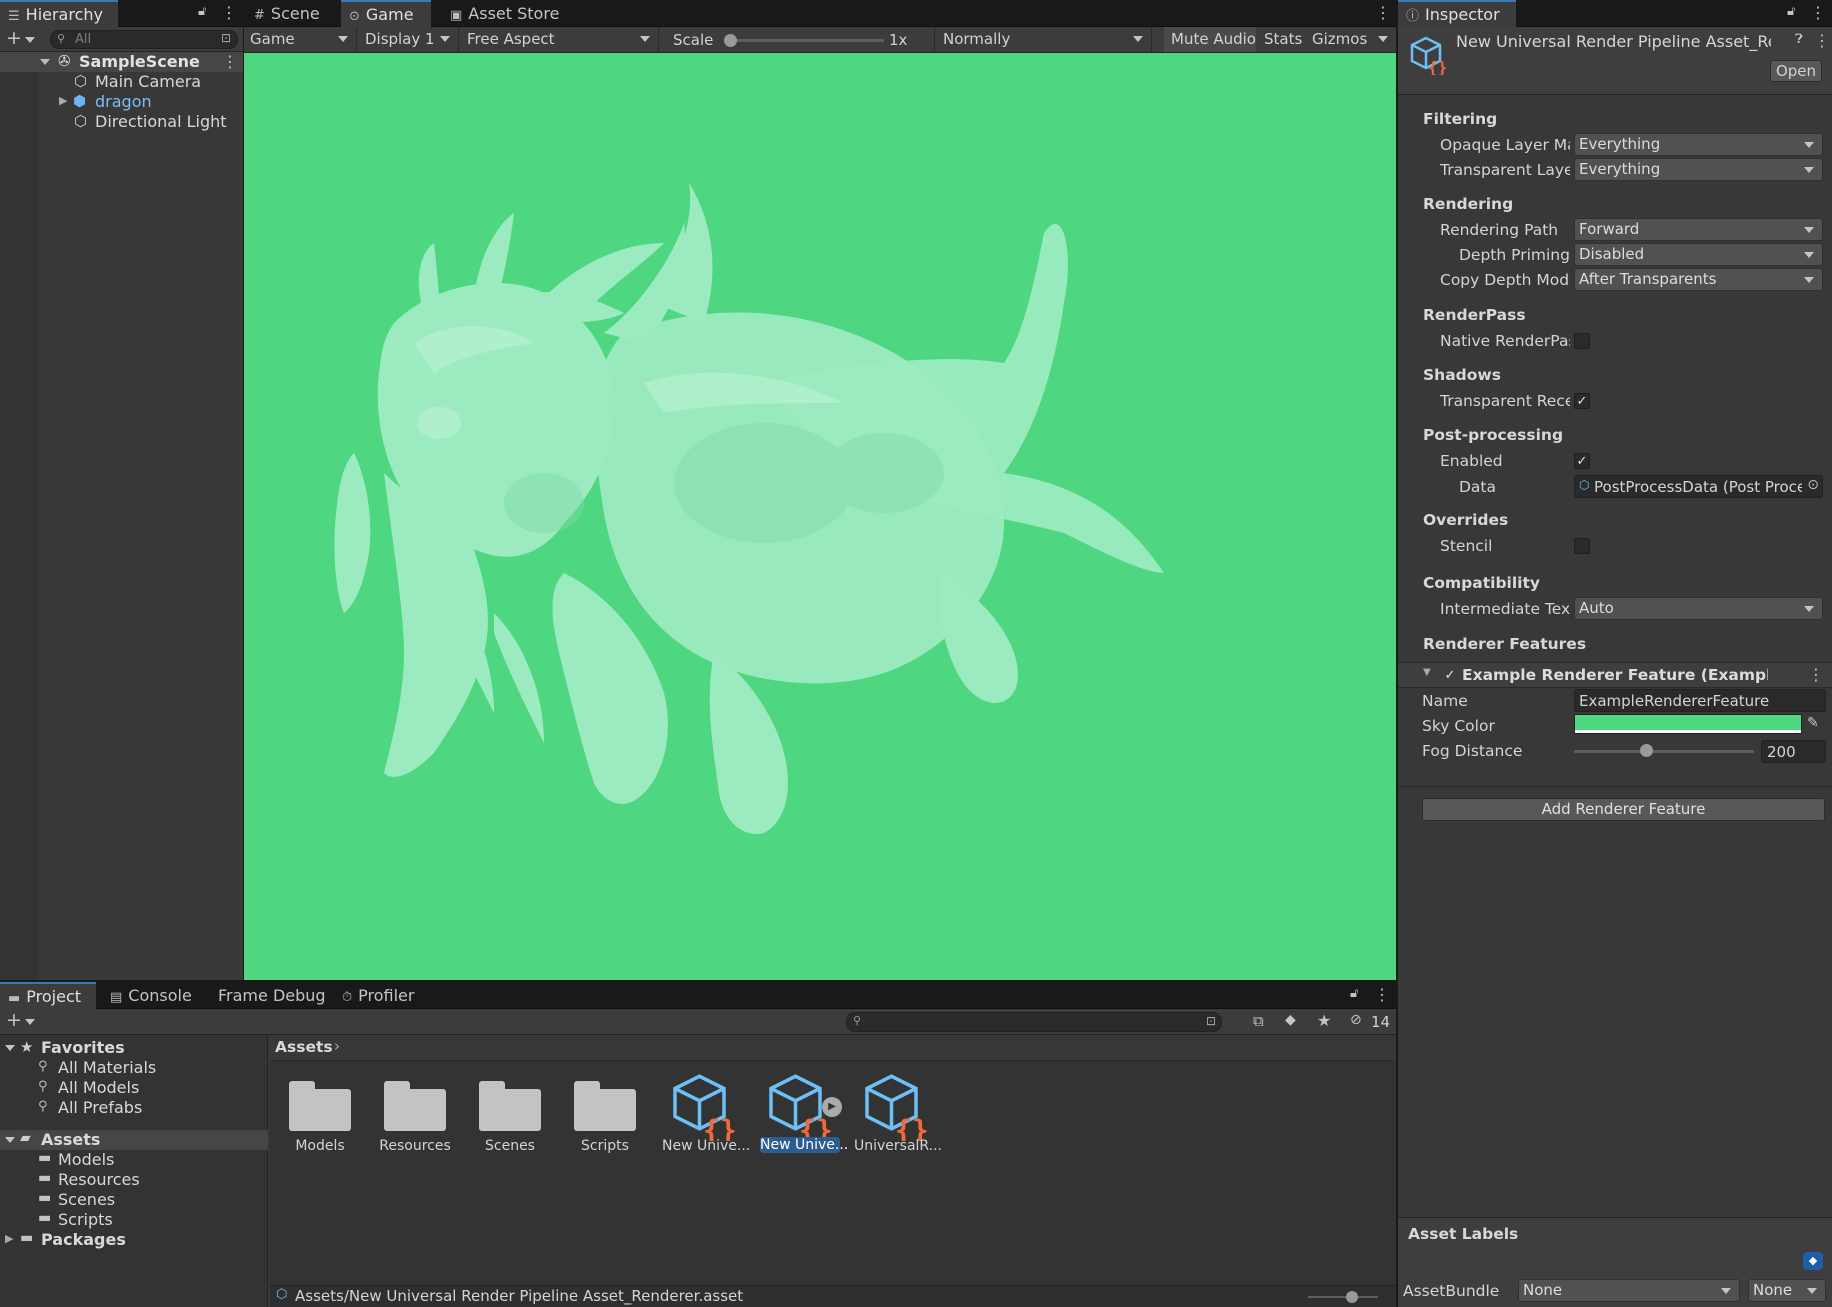 This screenshot has width=1832, height=1307. What do you see at coordinates (1698, 144) in the screenshot?
I see `opaque-layer-dropdown: Everything` at bounding box center [1698, 144].